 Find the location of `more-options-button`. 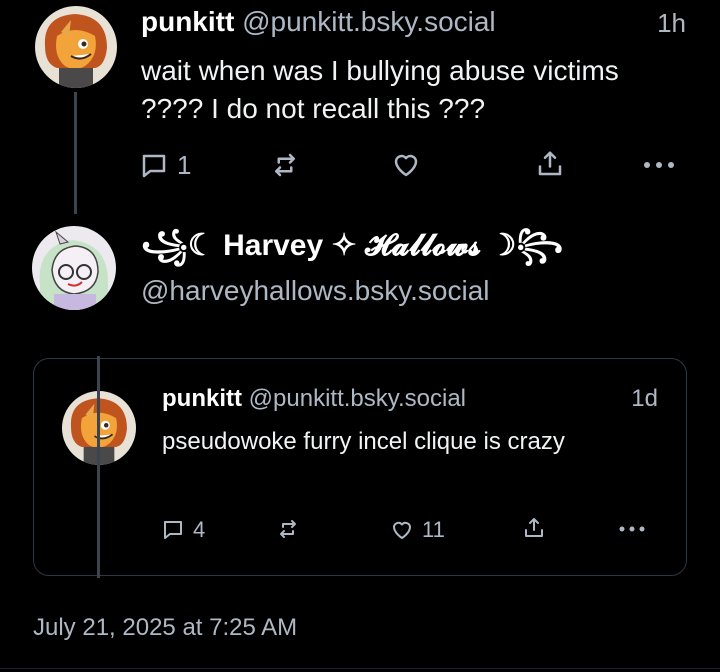

more-options-button is located at coordinates (659, 165).